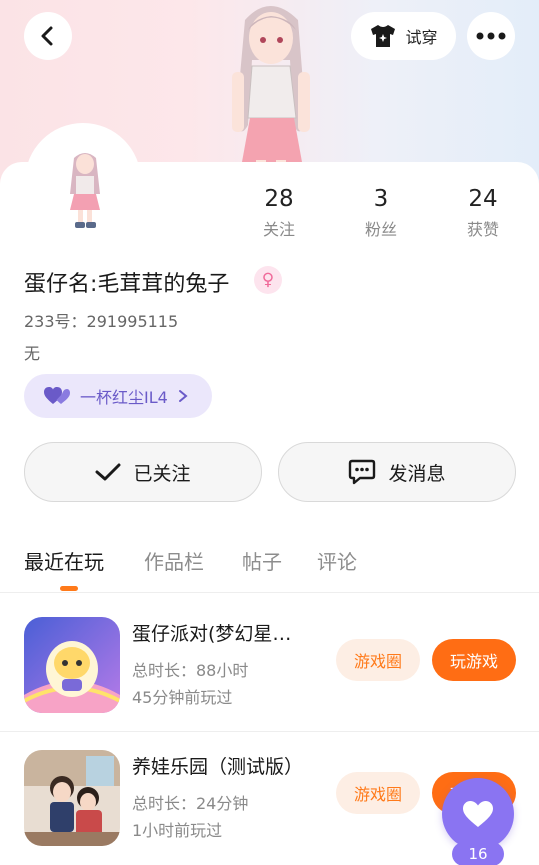  I want to click on stat-followers-label: 粉丝, so click(380, 229).